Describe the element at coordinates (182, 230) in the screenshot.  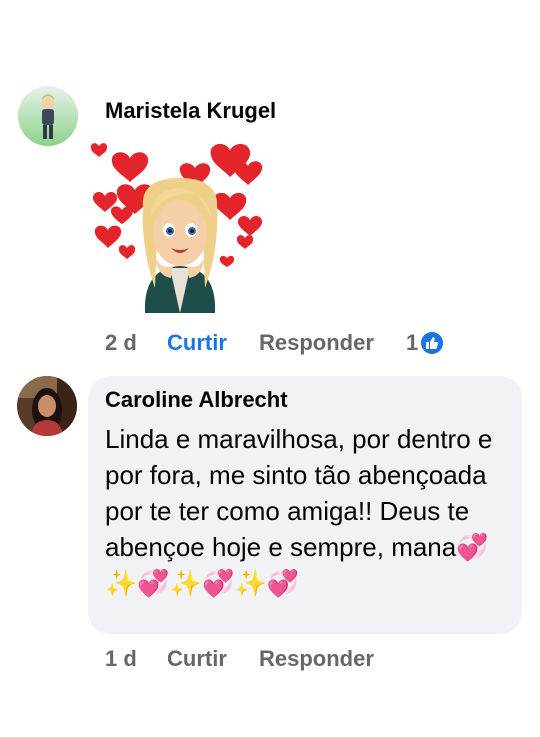
I see `bitmoji-hearts-sticker` at that location.